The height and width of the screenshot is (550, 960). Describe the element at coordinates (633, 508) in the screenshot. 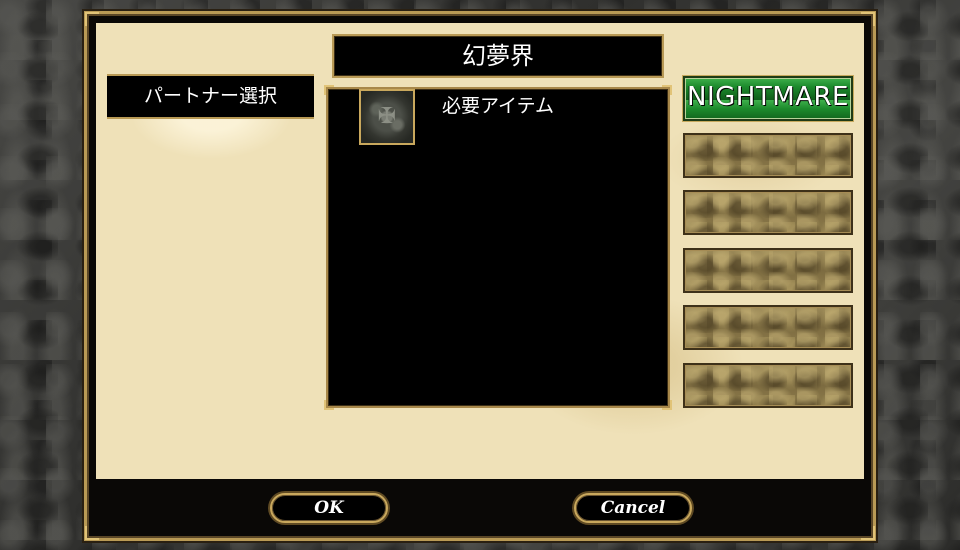

I see `cancel-button: Cancel` at that location.